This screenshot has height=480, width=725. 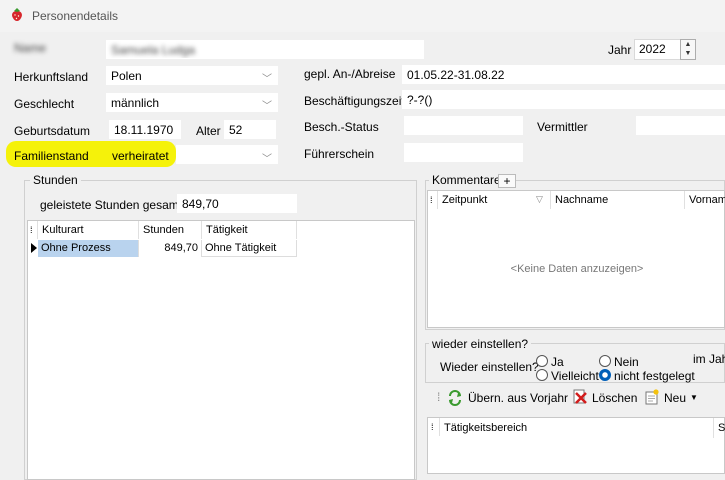 I want to click on wieder-group-title: wieder einstellen?, so click(x=480, y=344).